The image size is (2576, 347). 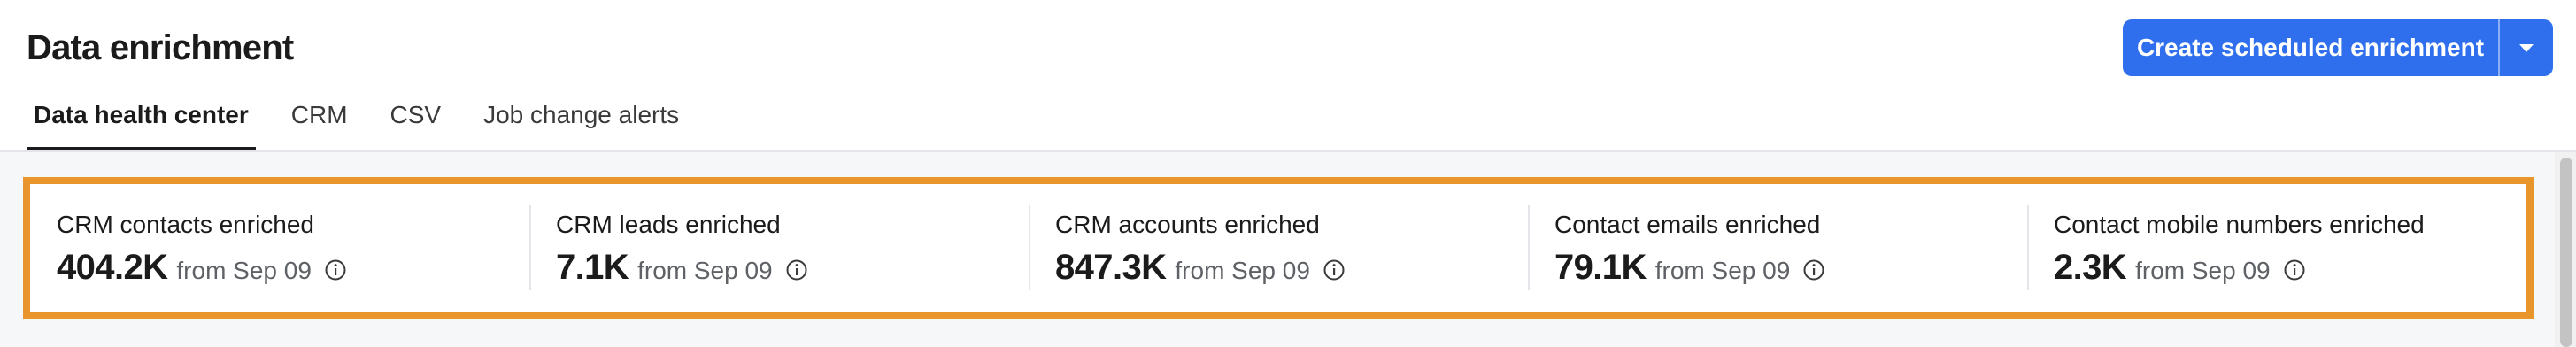 I want to click on metric-value: 847.3K, so click(x=1111, y=268).